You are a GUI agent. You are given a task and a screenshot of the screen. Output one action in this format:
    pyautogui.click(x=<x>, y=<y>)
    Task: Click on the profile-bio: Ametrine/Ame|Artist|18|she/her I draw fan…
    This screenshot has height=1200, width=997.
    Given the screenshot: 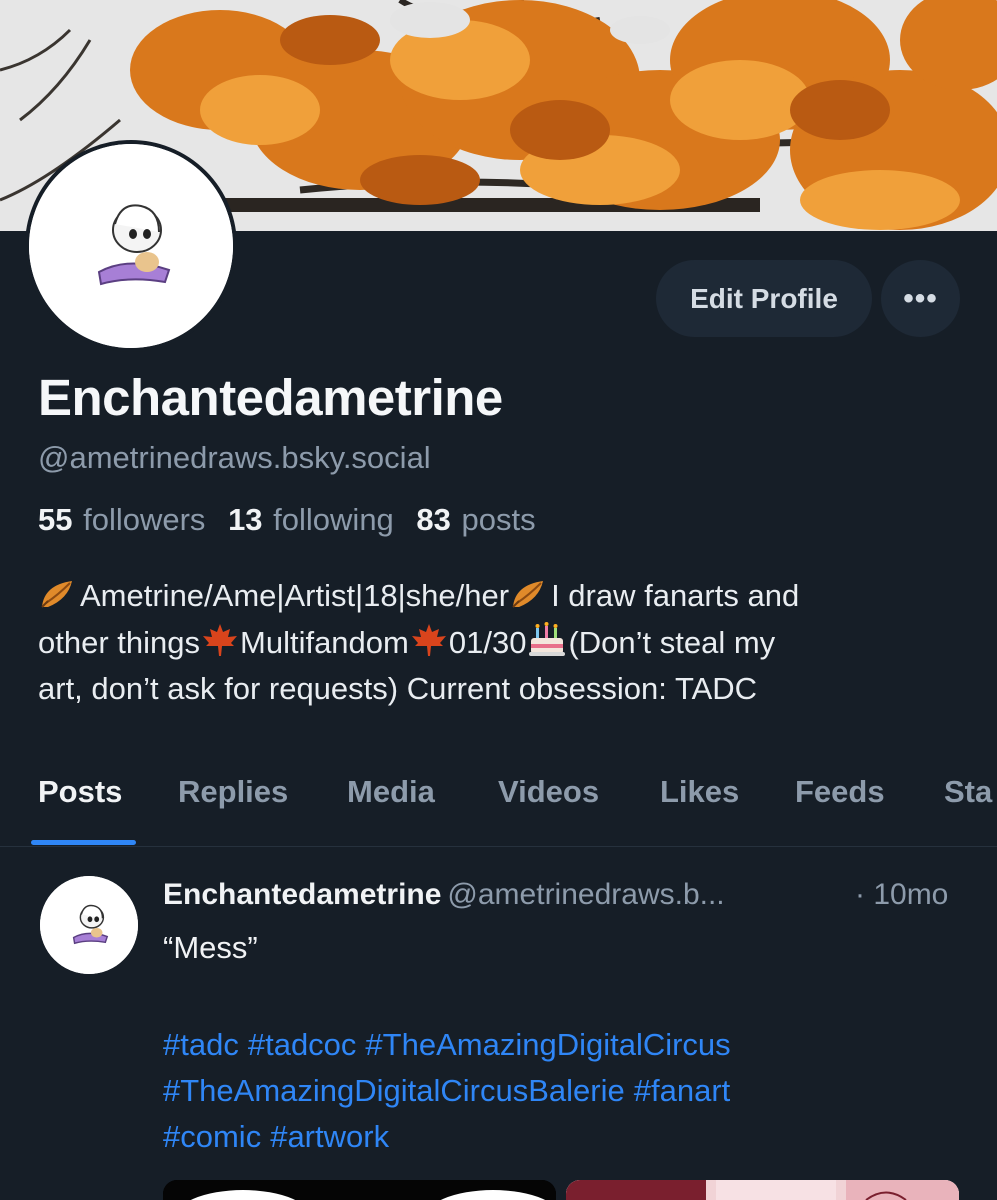 What is the action you would take?
    pyautogui.click(x=500, y=643)
    